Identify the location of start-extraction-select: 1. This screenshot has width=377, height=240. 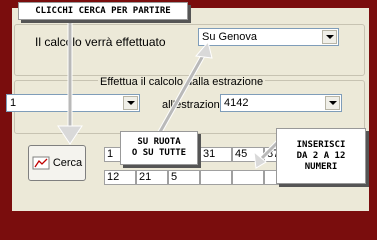
(73, 103).